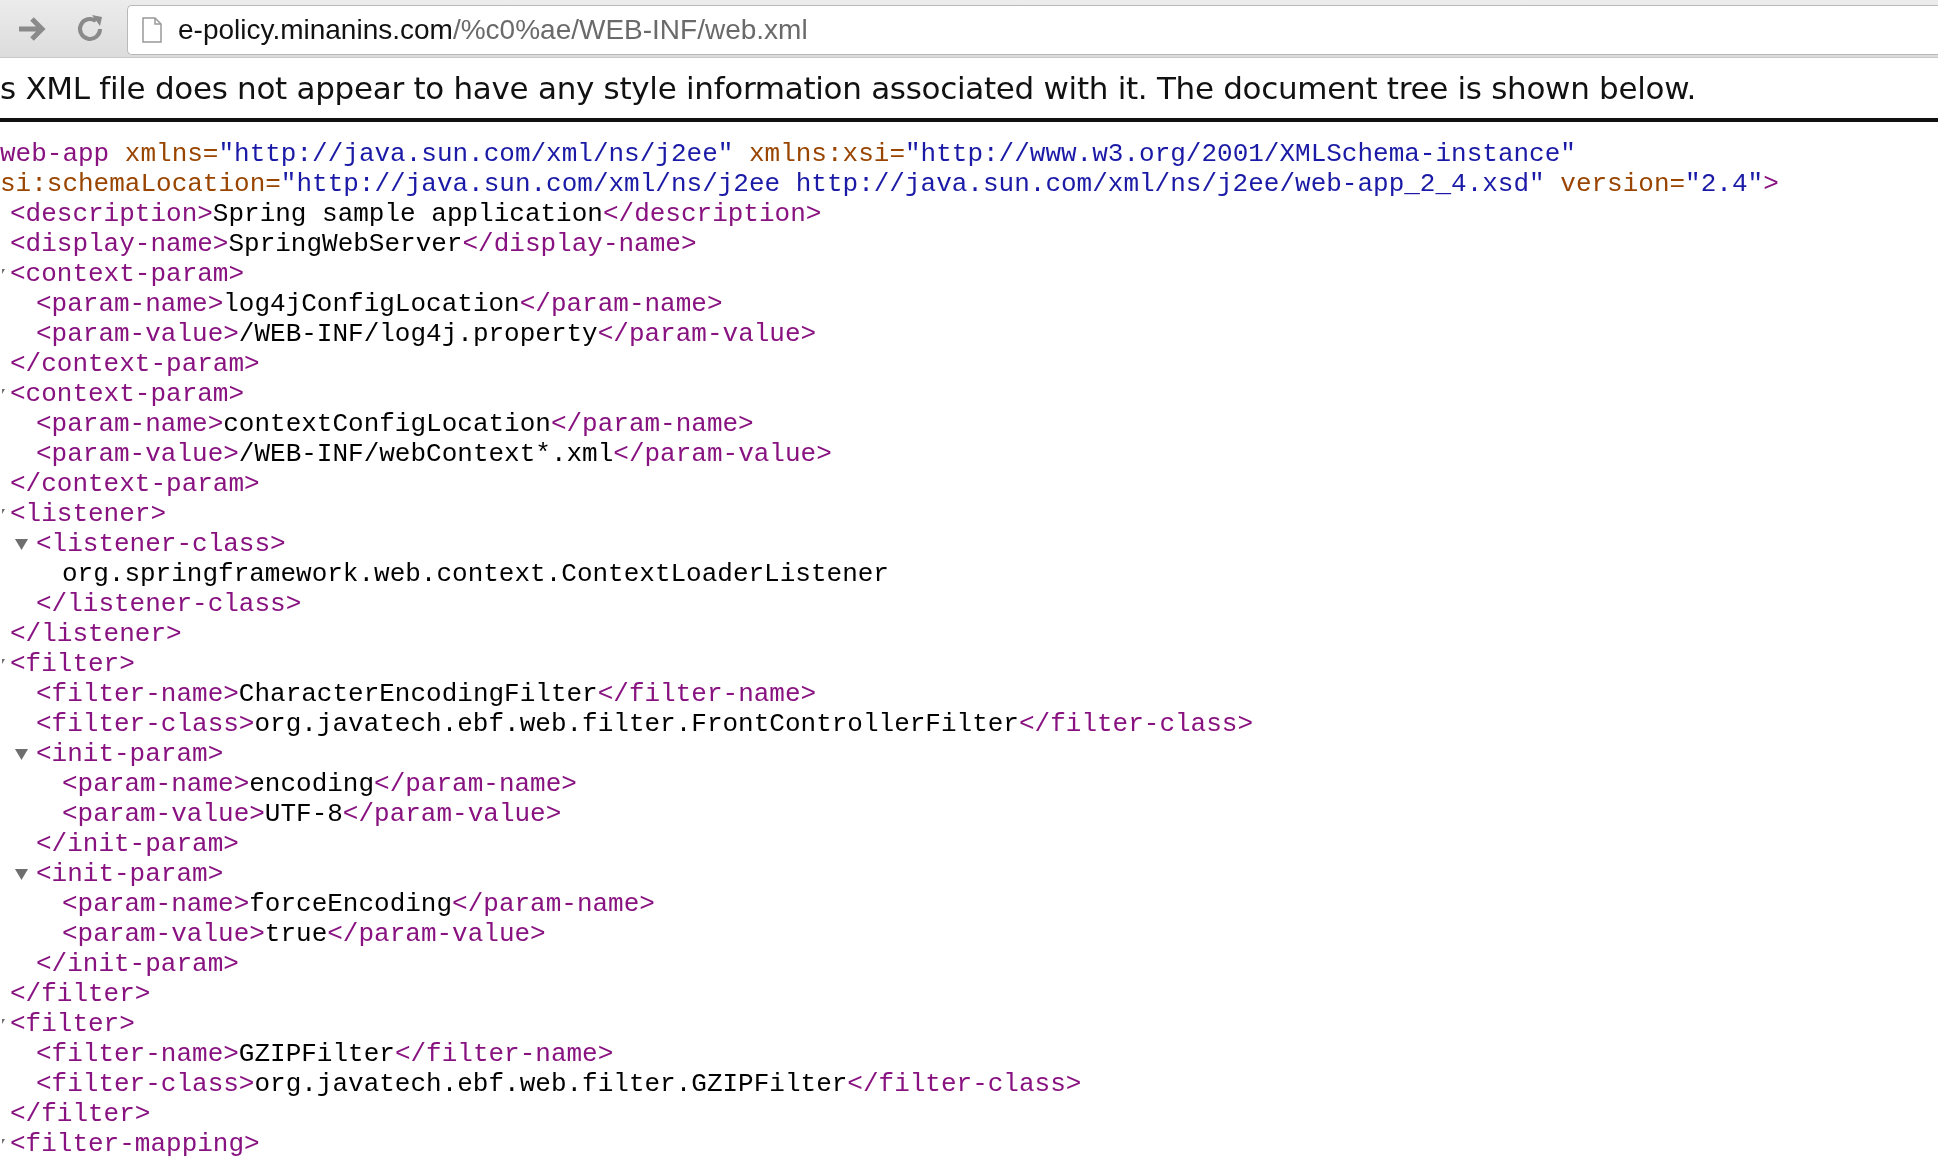  What do you see at coordinates (325, 1054) in the screenshot?
I see `xml-line: <filter-name>GZIPFilter</filter-name>` at bounding box center [325, 1054].